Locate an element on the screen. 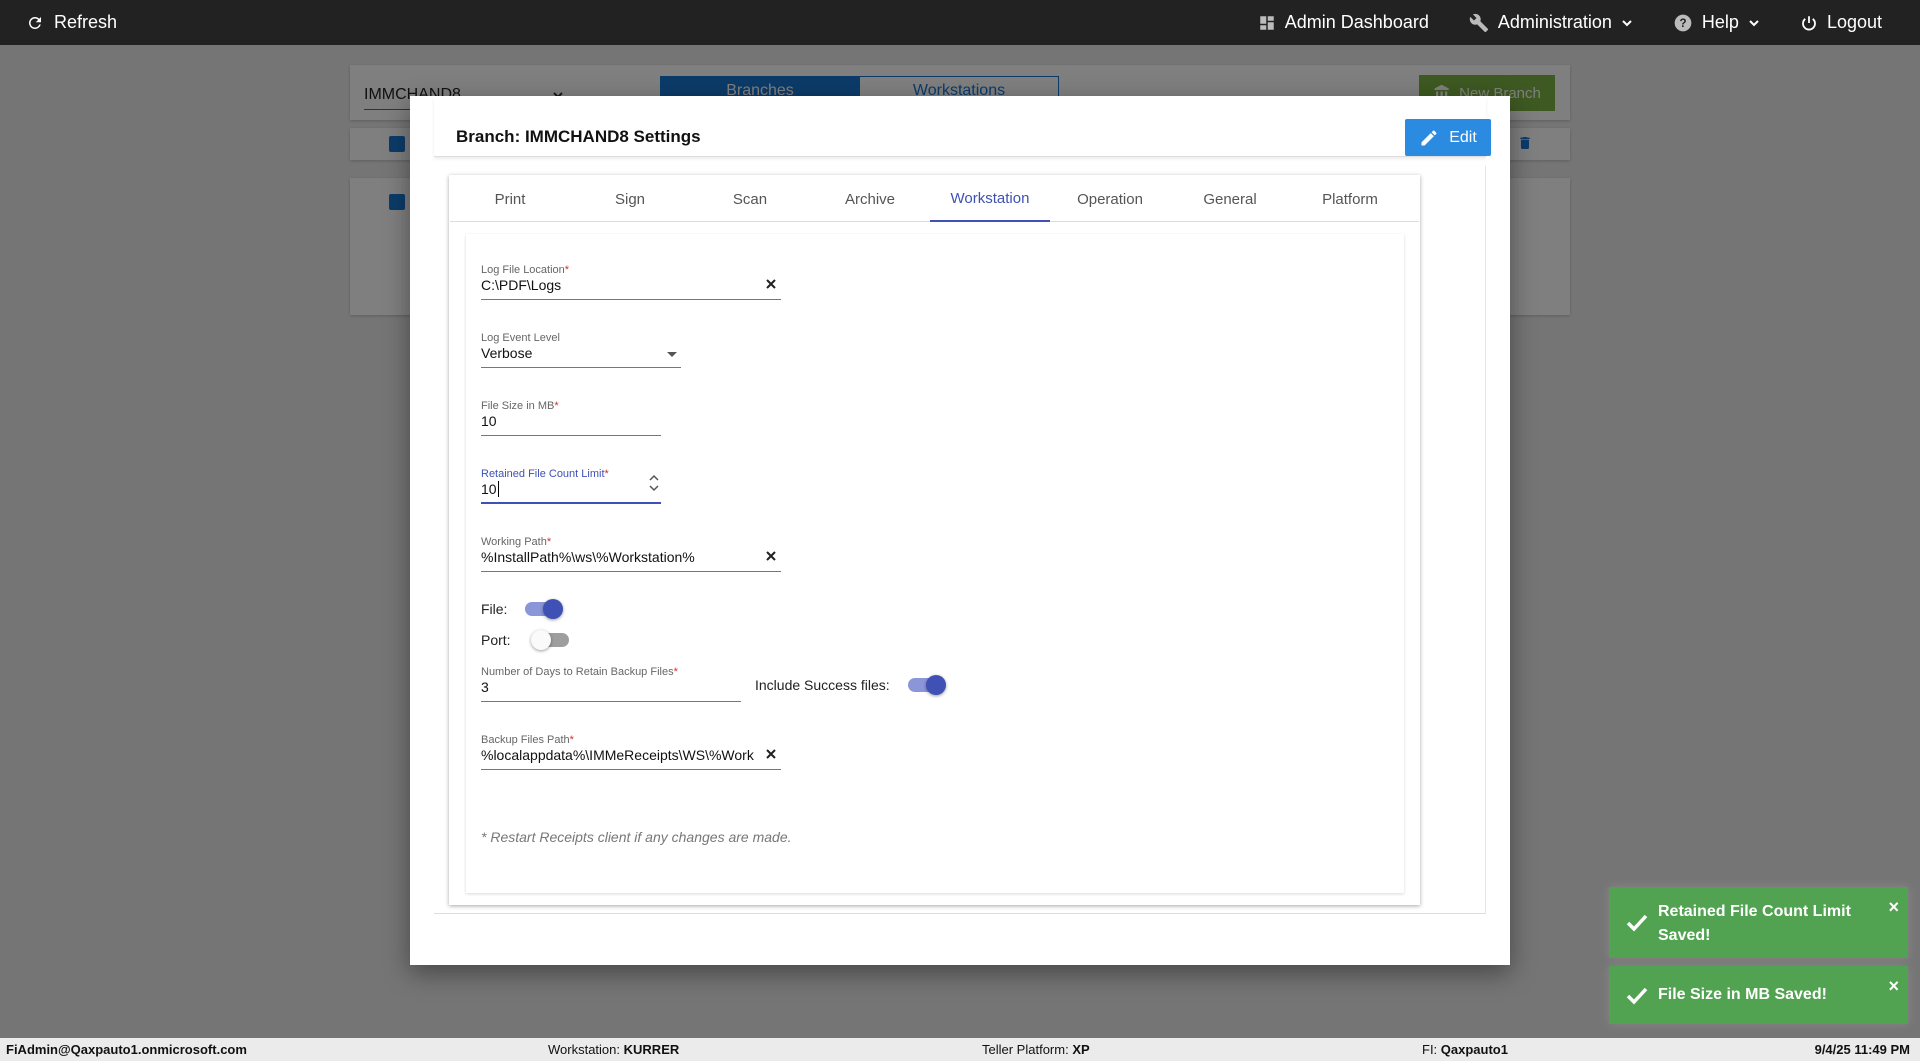 This screenshot has width=1920, height=1061. dropdown-arrow-icon is located at coordinates (672, 354).